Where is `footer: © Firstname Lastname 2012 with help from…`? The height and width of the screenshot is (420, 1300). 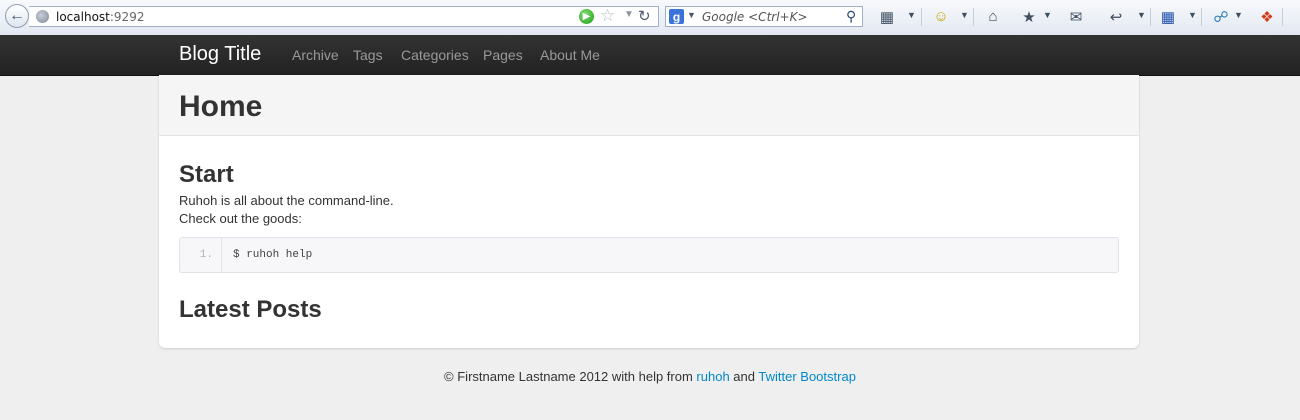 footer: © Firstname Lastname 2012 with help from… is located at coordinates (650, 376).